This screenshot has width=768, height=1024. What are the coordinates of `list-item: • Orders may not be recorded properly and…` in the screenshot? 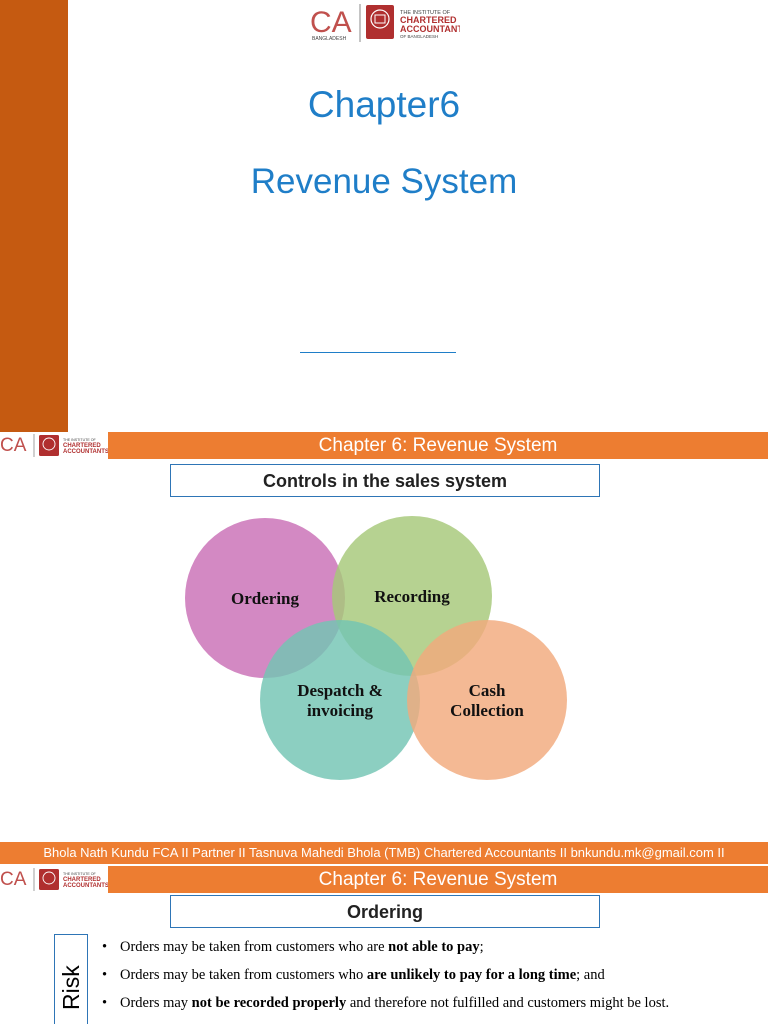 It's located at (386, 1003).